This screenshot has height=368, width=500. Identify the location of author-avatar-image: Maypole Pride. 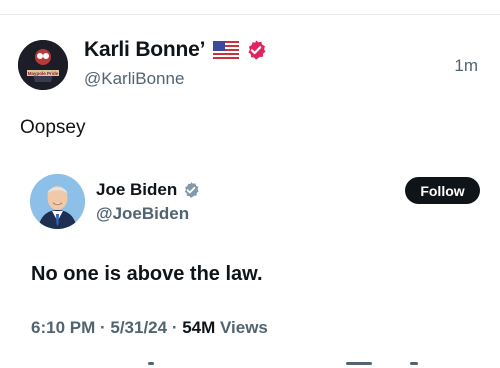
(43, 65).